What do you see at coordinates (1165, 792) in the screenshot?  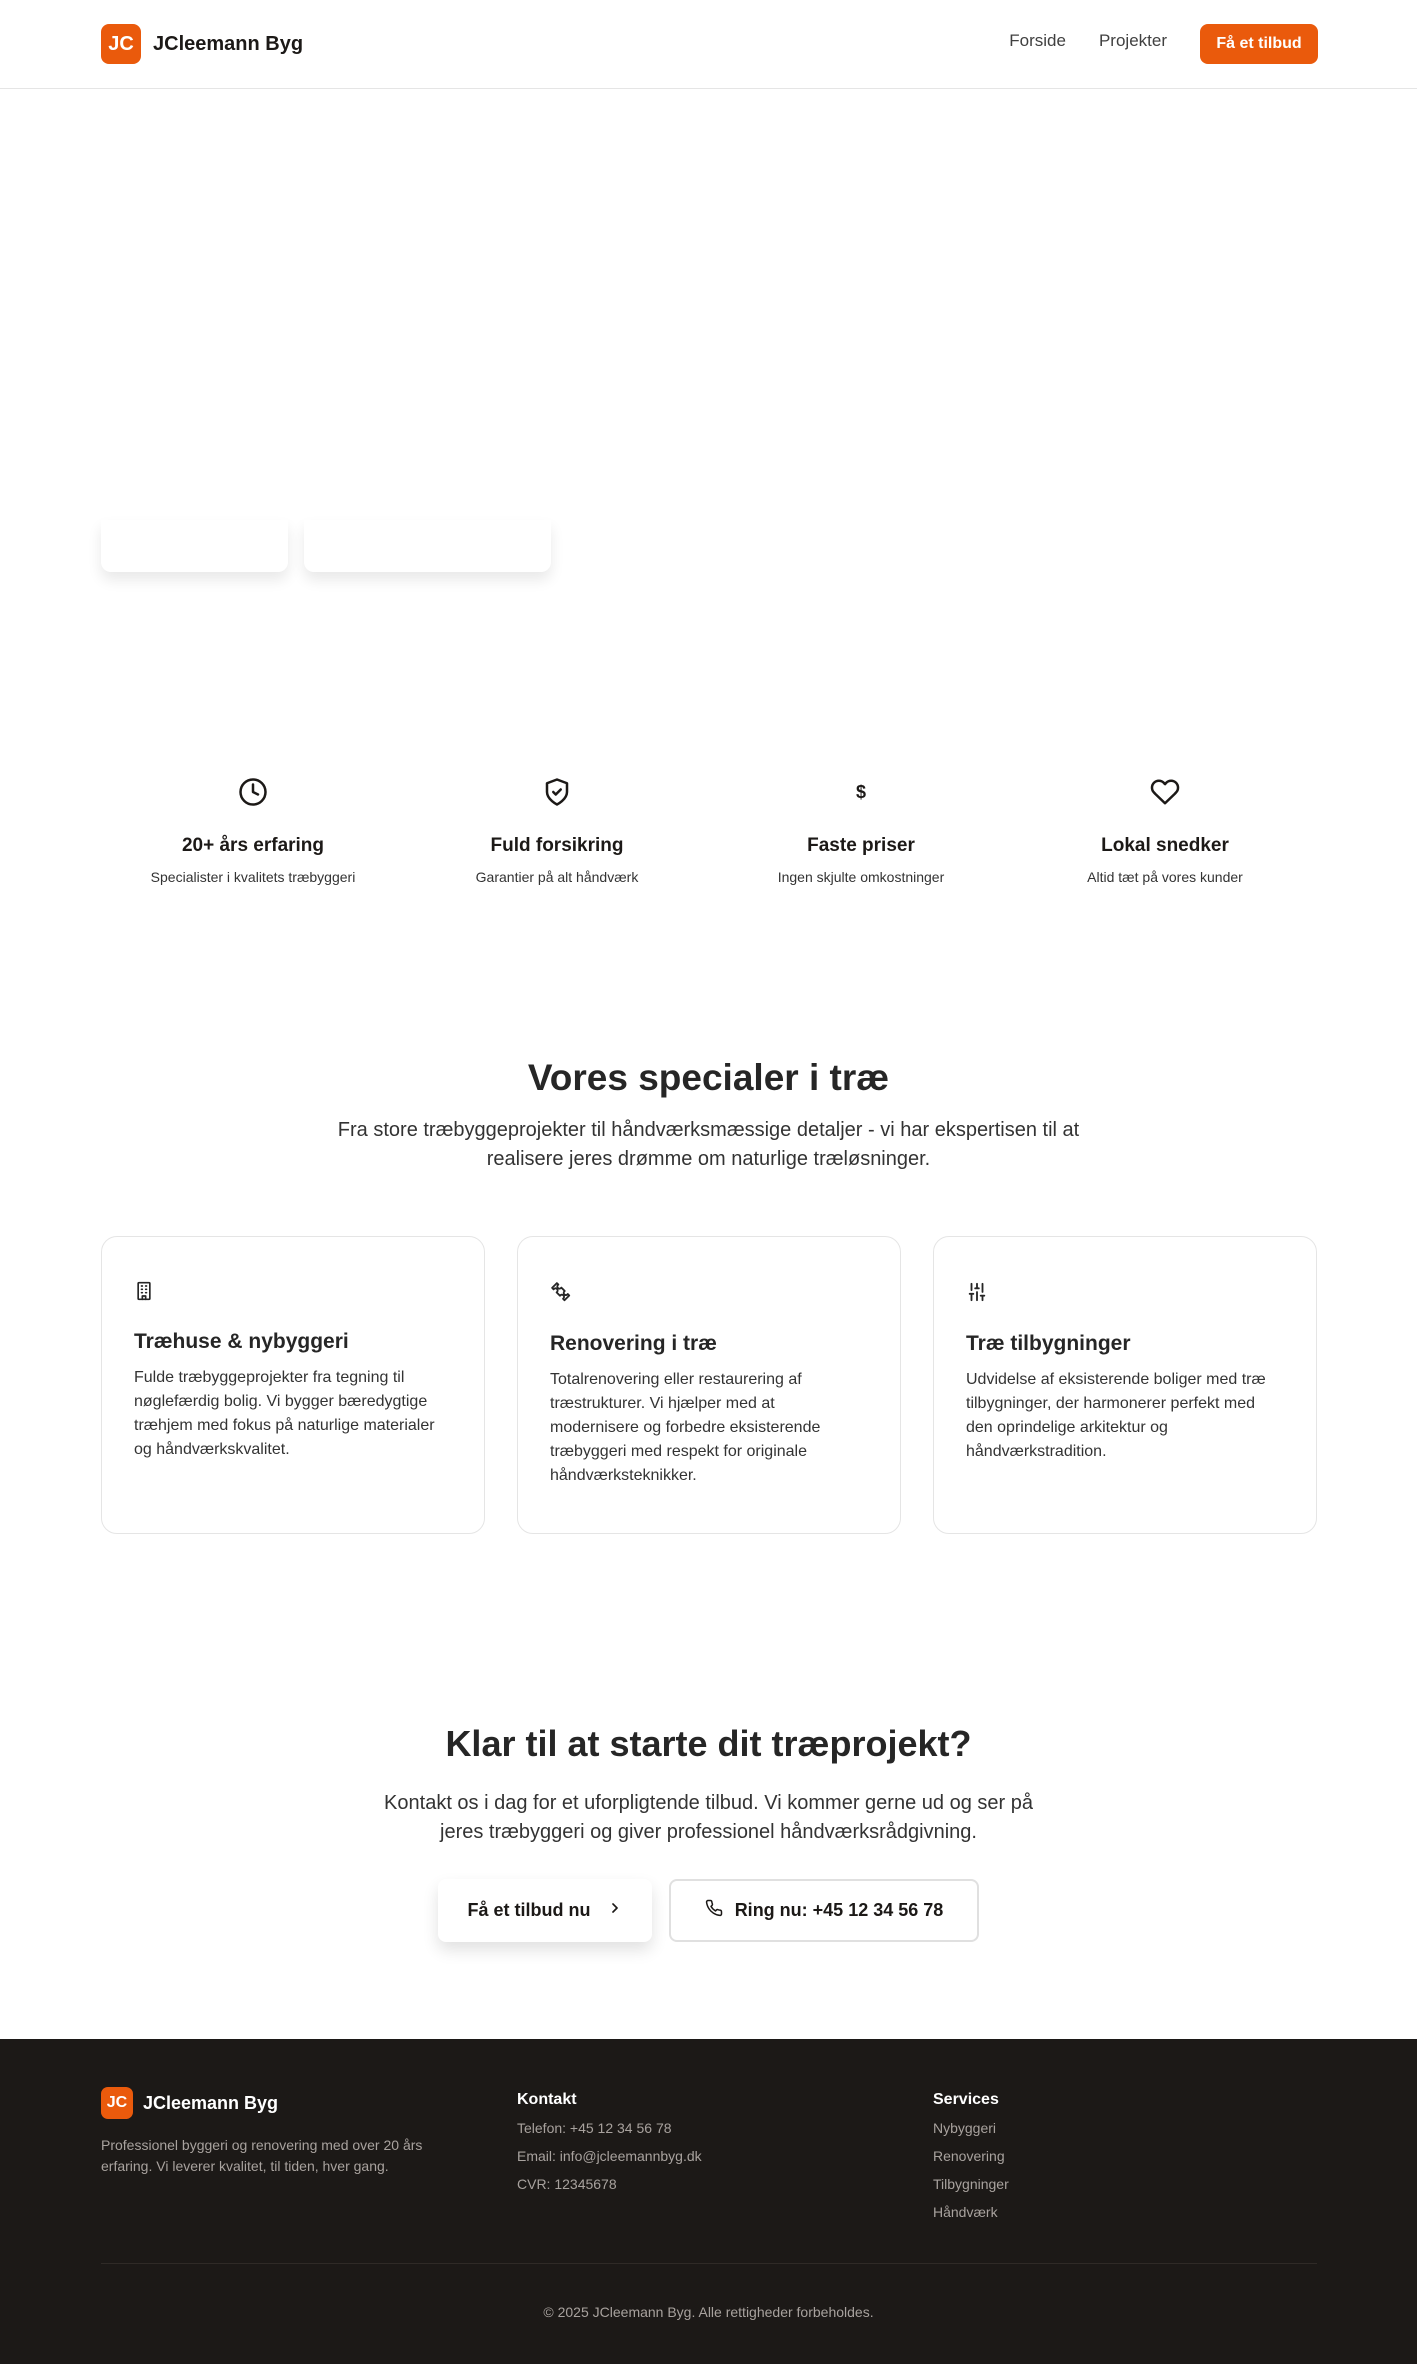 I see `heart-icon` at bounding box center [1165, 792].